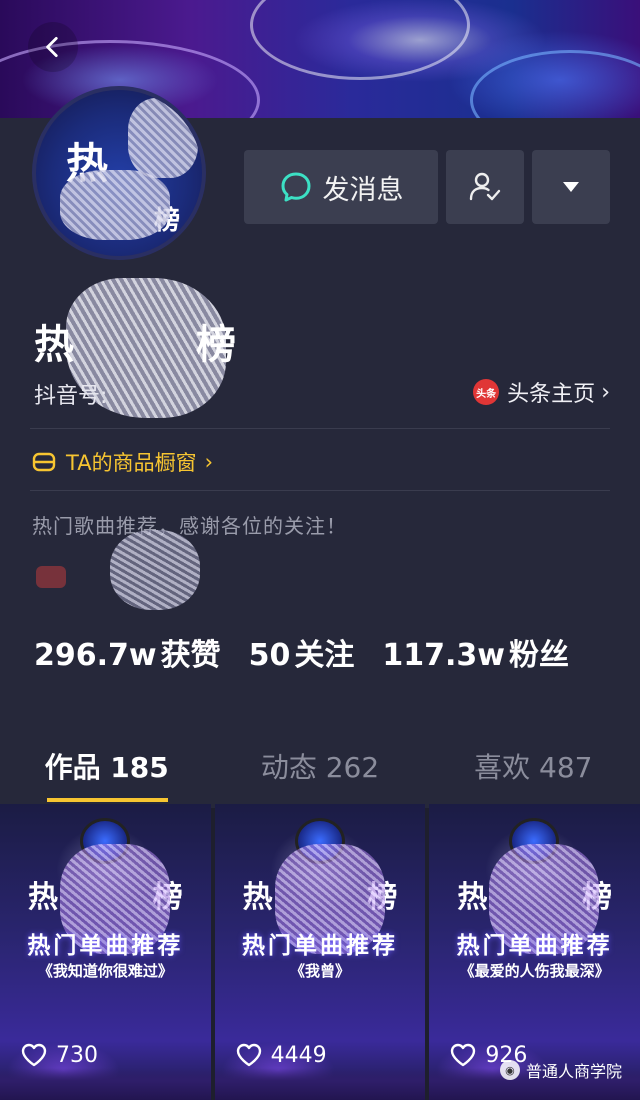  I want to click on shop-icon, so click(44, 462).